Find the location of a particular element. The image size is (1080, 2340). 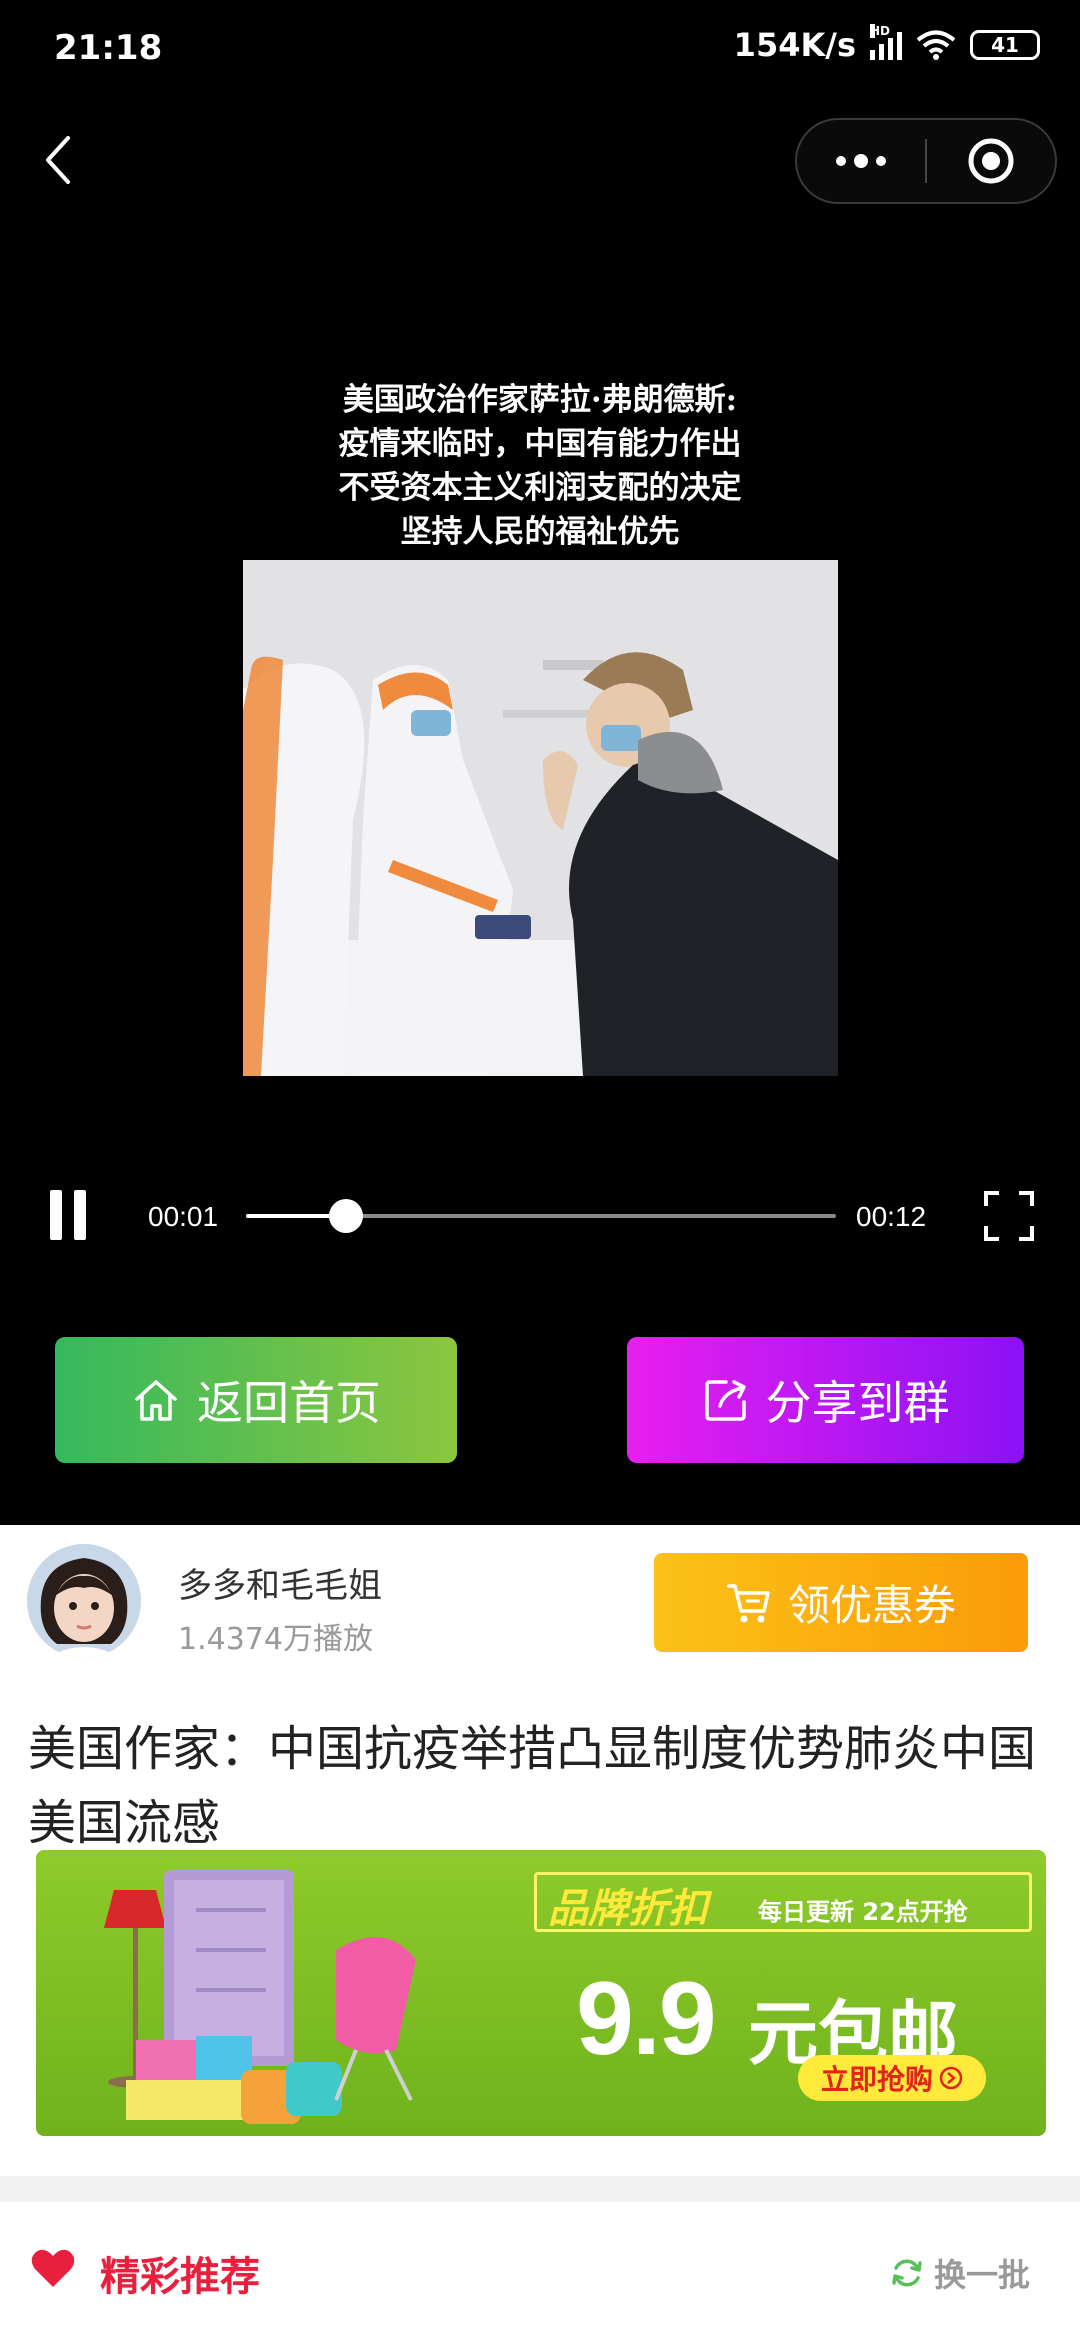

status-time: 21:18 is located at coordinates (108, 48).